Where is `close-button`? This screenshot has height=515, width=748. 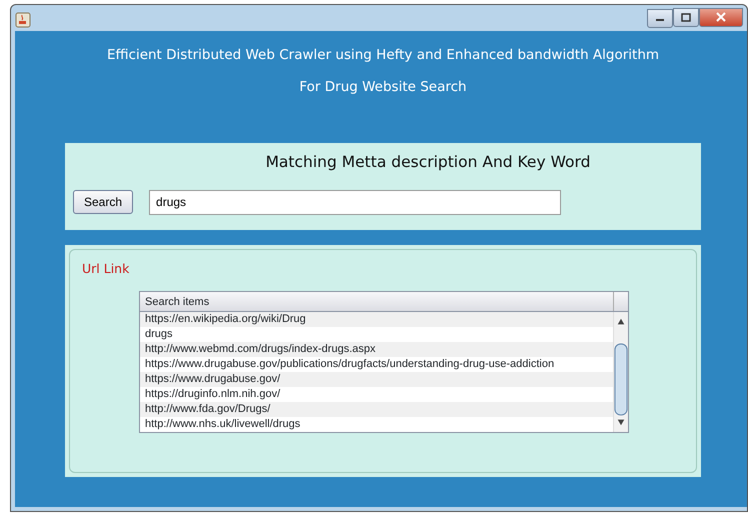 close-button is located at coordinates (721, 17).